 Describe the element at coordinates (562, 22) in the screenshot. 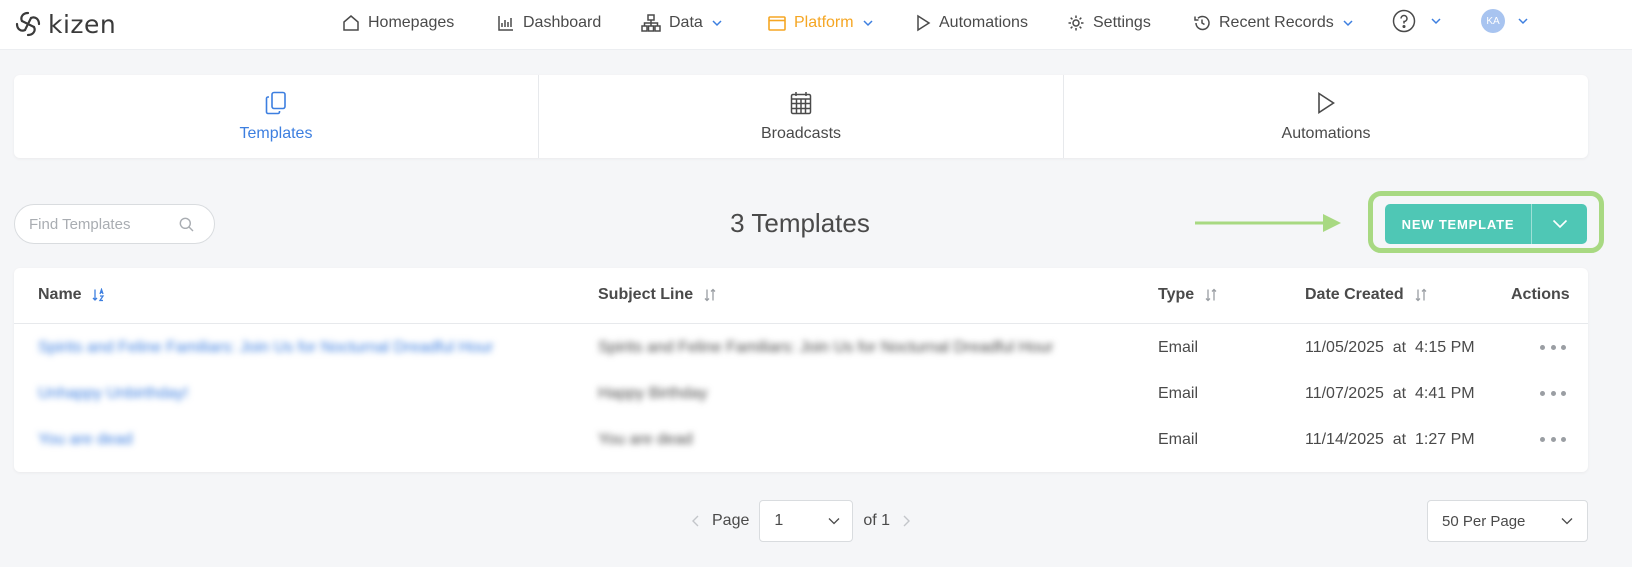

I see `nav-label: Dashboard` at that location.